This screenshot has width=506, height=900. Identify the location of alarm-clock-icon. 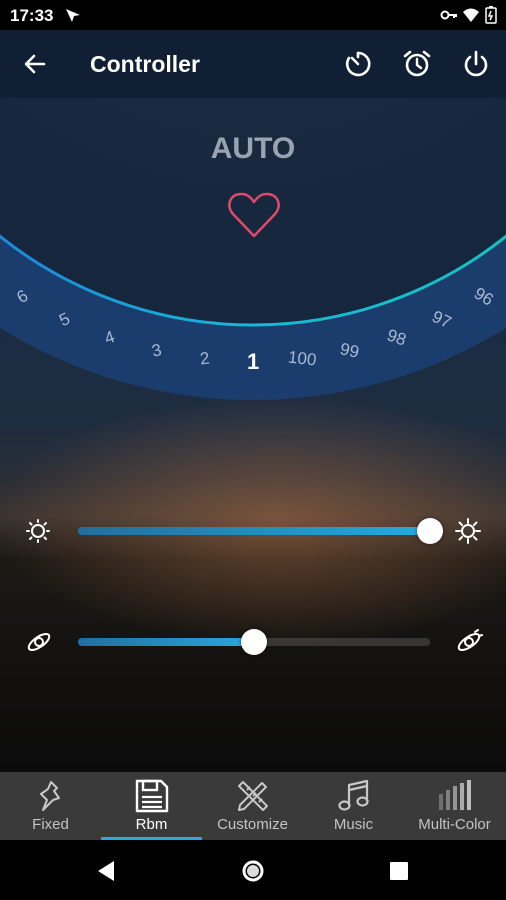
(417, 63).